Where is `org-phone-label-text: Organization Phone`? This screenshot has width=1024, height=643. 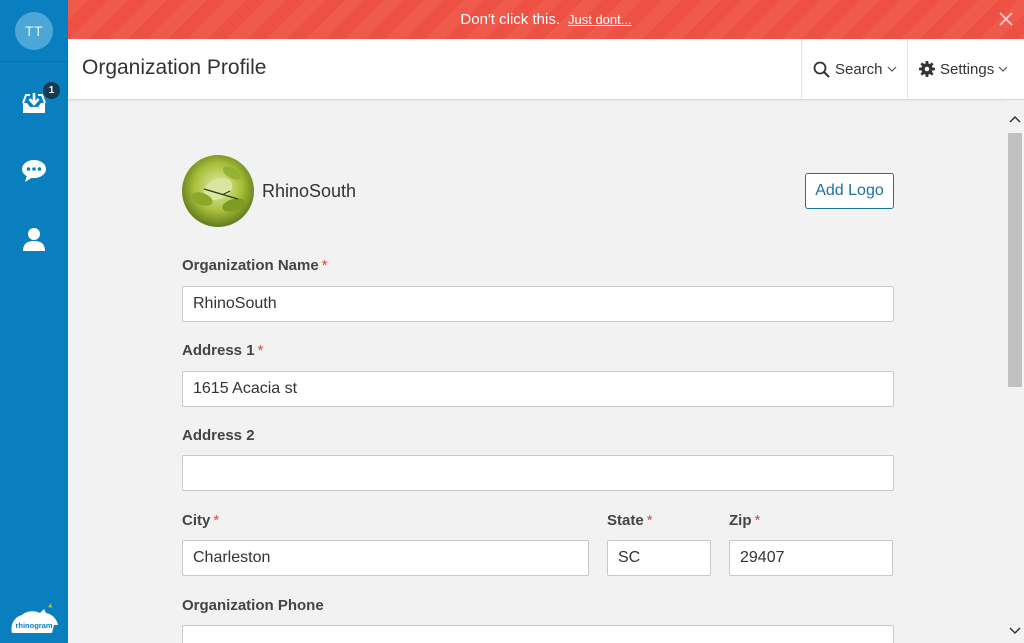
org-phone-label-text: Organization Phone is located at coordinates (253, 605).